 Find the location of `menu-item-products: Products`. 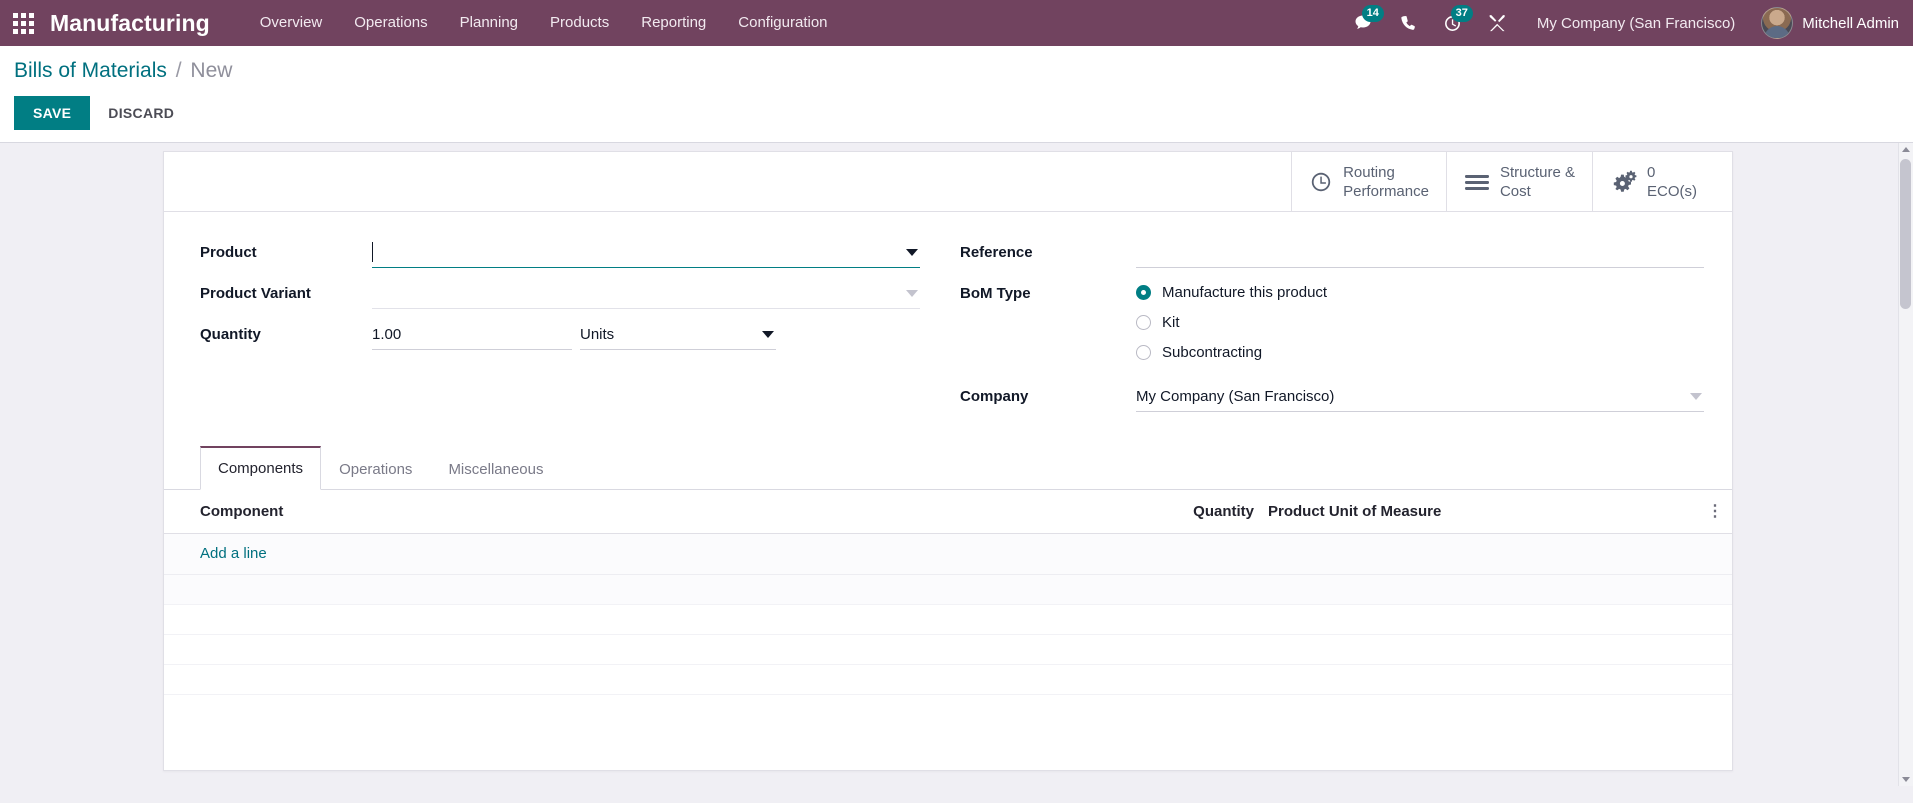

menu-item-products: Products is located at coordinates (579, 23).